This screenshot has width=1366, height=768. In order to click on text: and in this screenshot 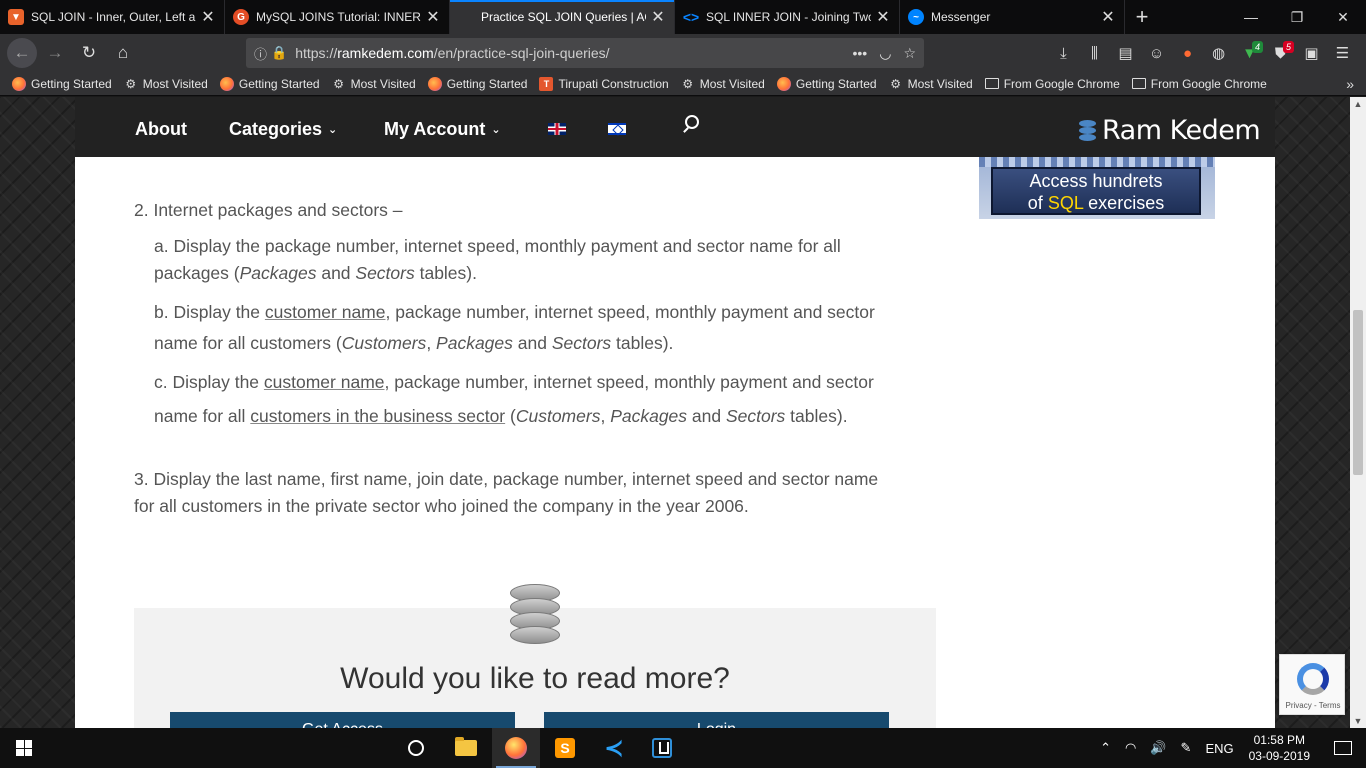, I will do `click(532, 343)`.